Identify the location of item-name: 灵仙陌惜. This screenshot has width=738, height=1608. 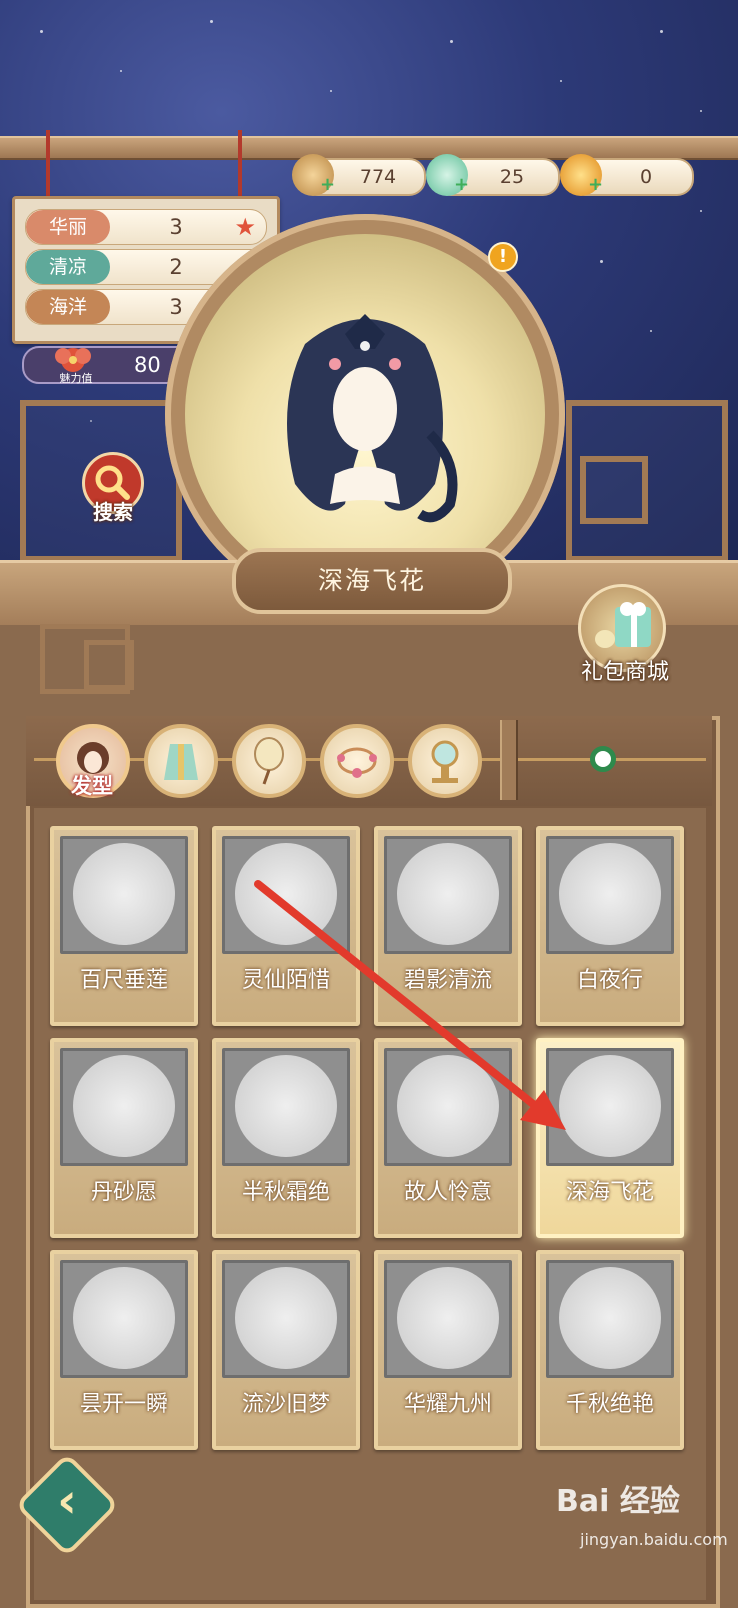
(285, 980).